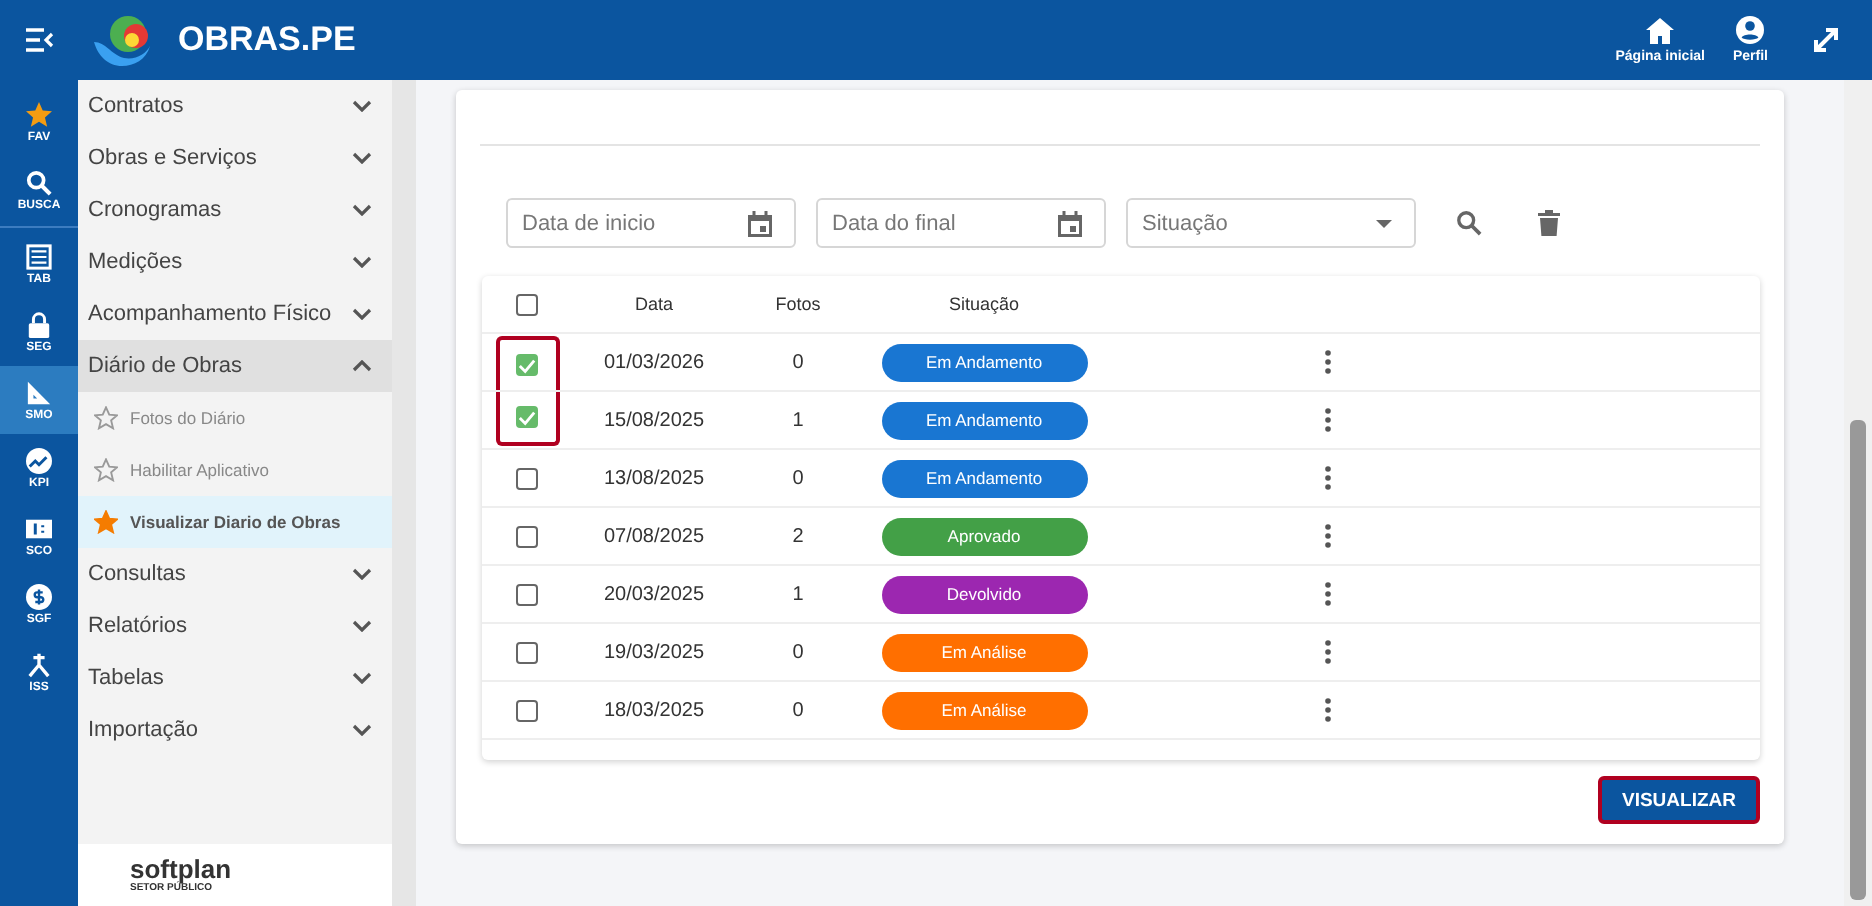 This screenshot has height=906, width=1872. Describe the element at coordinates (235, 210) in the screenshot. I see `sidebar-item: Cronogramas` at that location.